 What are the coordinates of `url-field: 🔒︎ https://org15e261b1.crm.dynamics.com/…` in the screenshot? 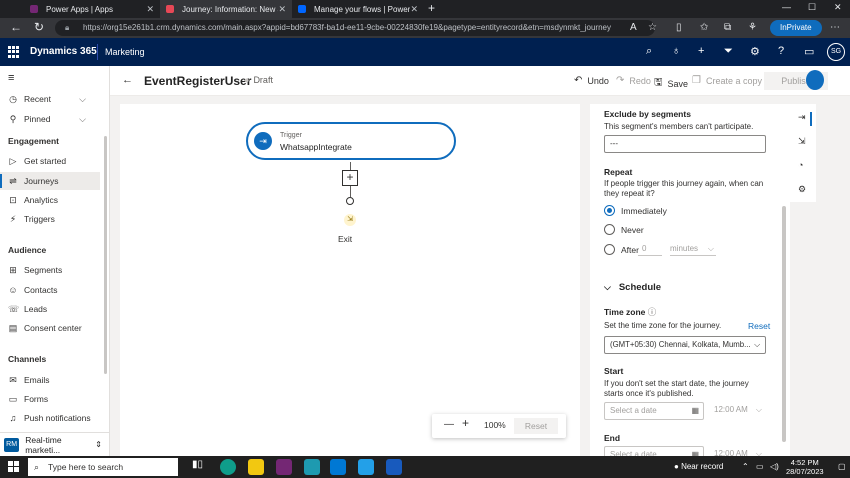 It's located at (355, 28).